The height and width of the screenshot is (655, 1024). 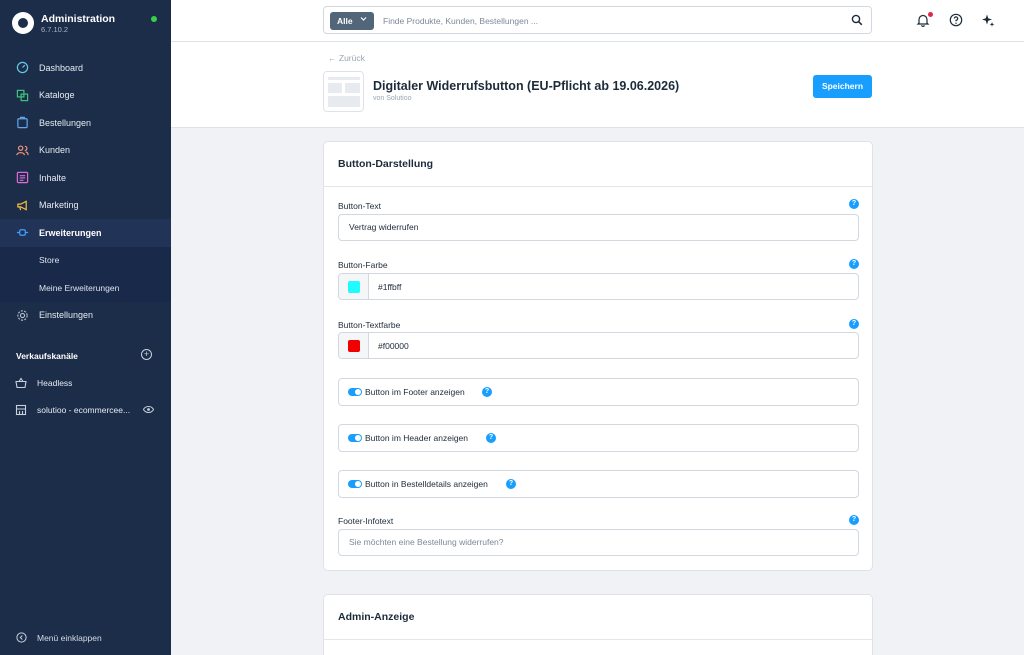 What do you see at coordinates (21, 410) in the screenshot?
I see `storefront-icon` at bounding box center [21, 410].